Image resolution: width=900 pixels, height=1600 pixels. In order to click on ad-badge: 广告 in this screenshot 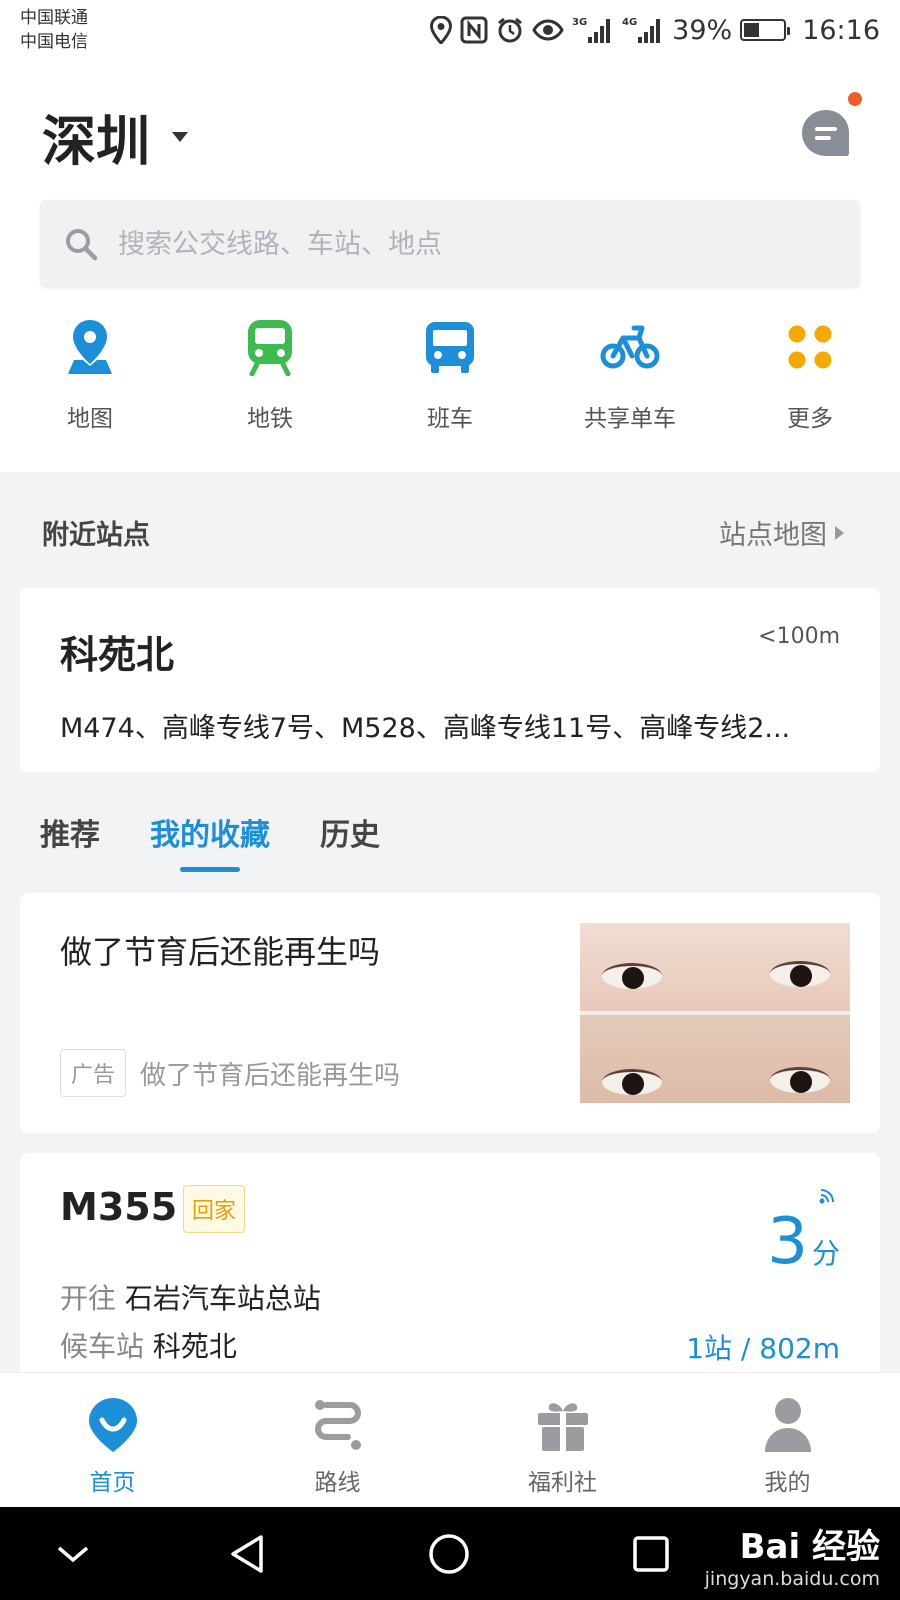, I will do `click(93, 1073)`.